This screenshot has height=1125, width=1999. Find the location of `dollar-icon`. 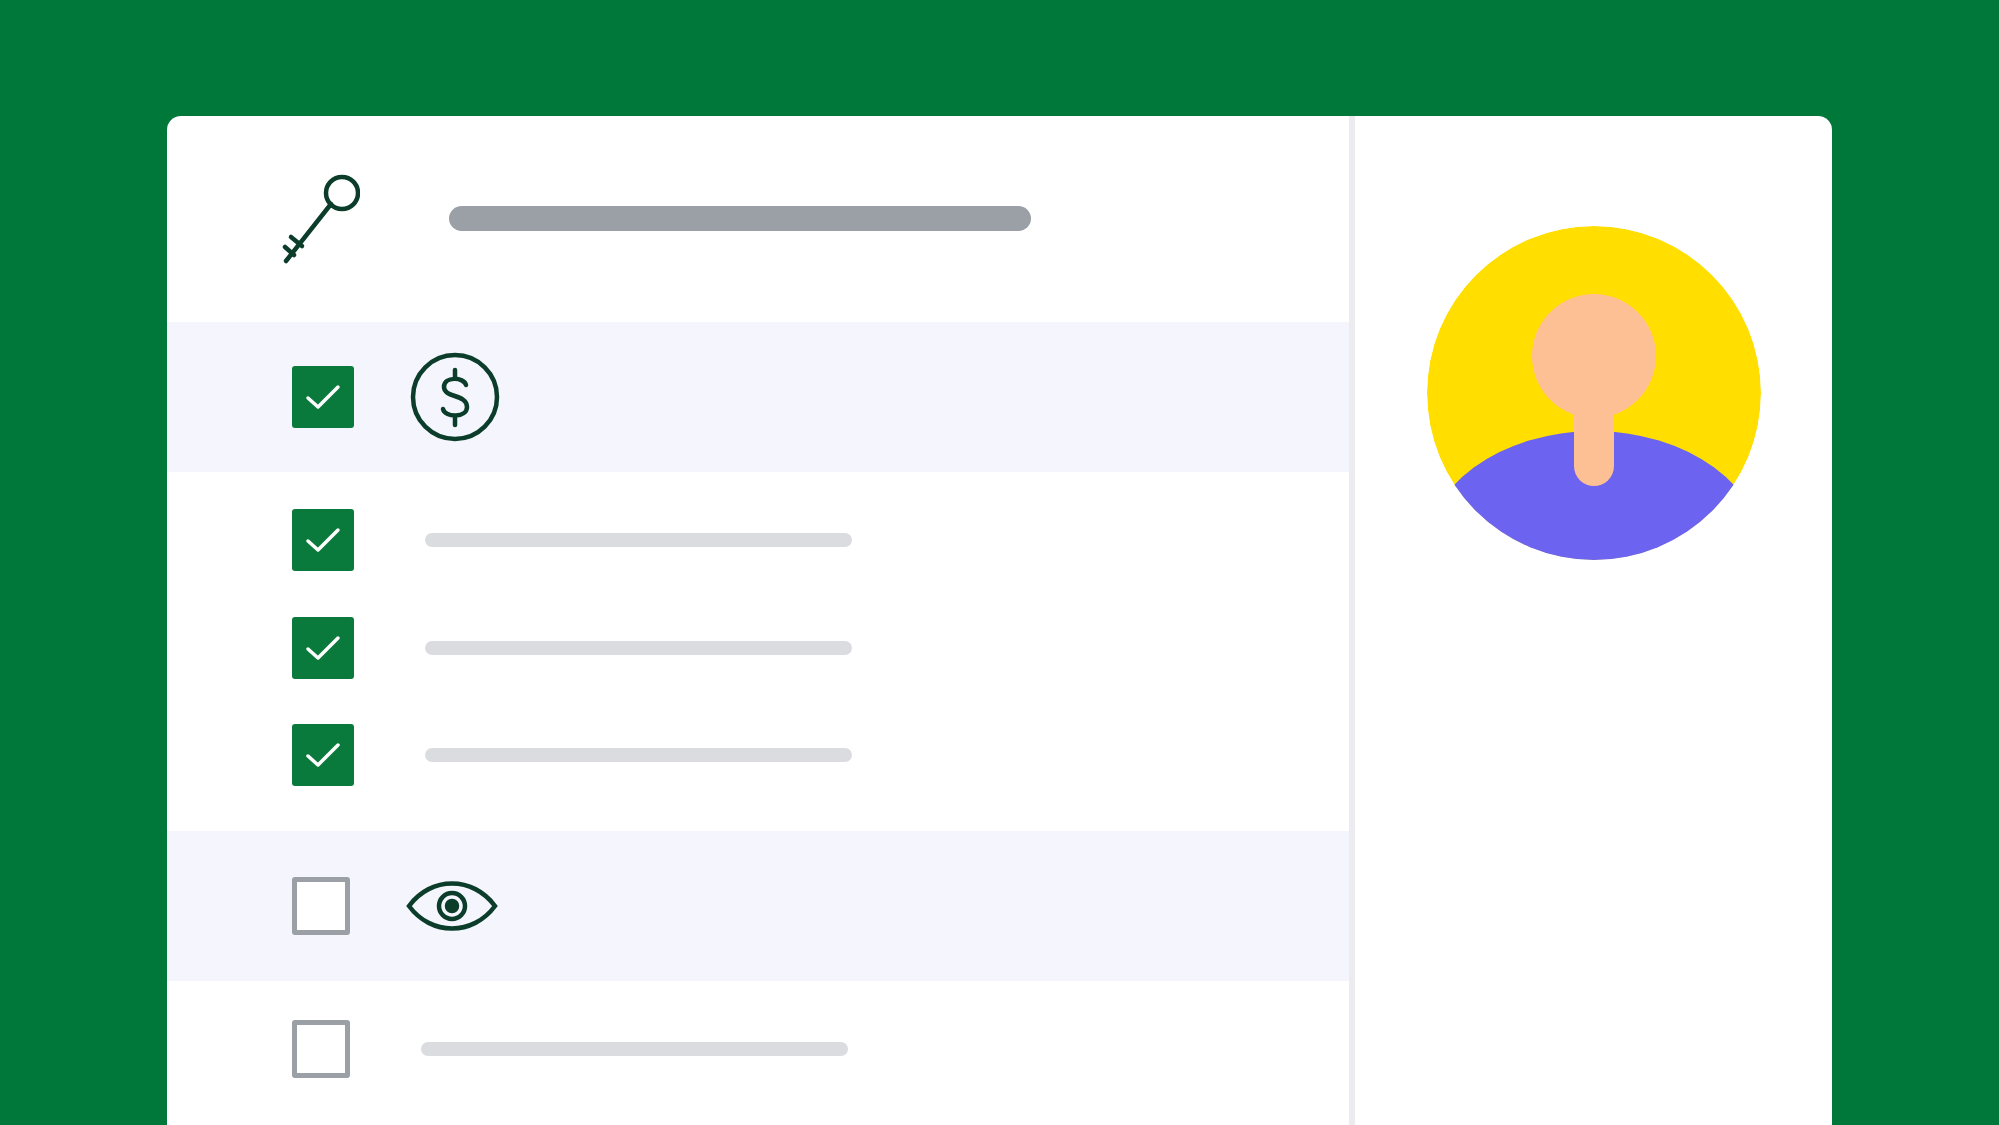

dollar-icon is located at coordinates (455, 396).